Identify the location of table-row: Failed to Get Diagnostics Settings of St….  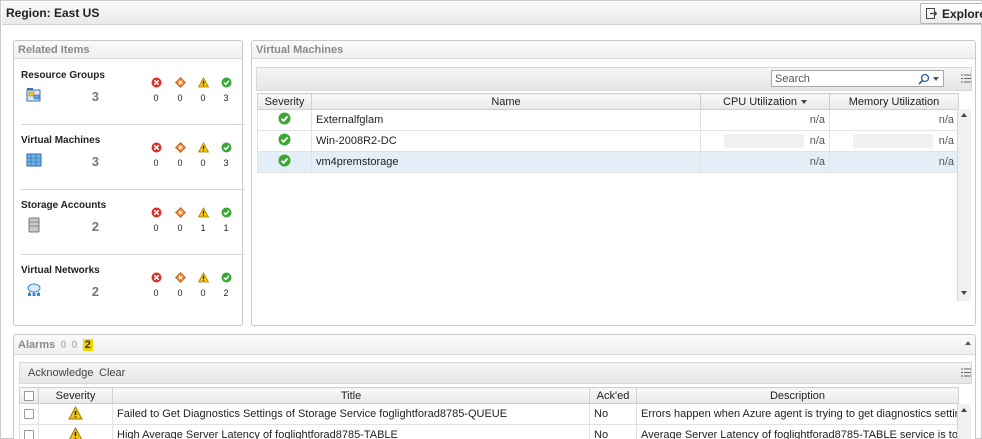
(489, 414).